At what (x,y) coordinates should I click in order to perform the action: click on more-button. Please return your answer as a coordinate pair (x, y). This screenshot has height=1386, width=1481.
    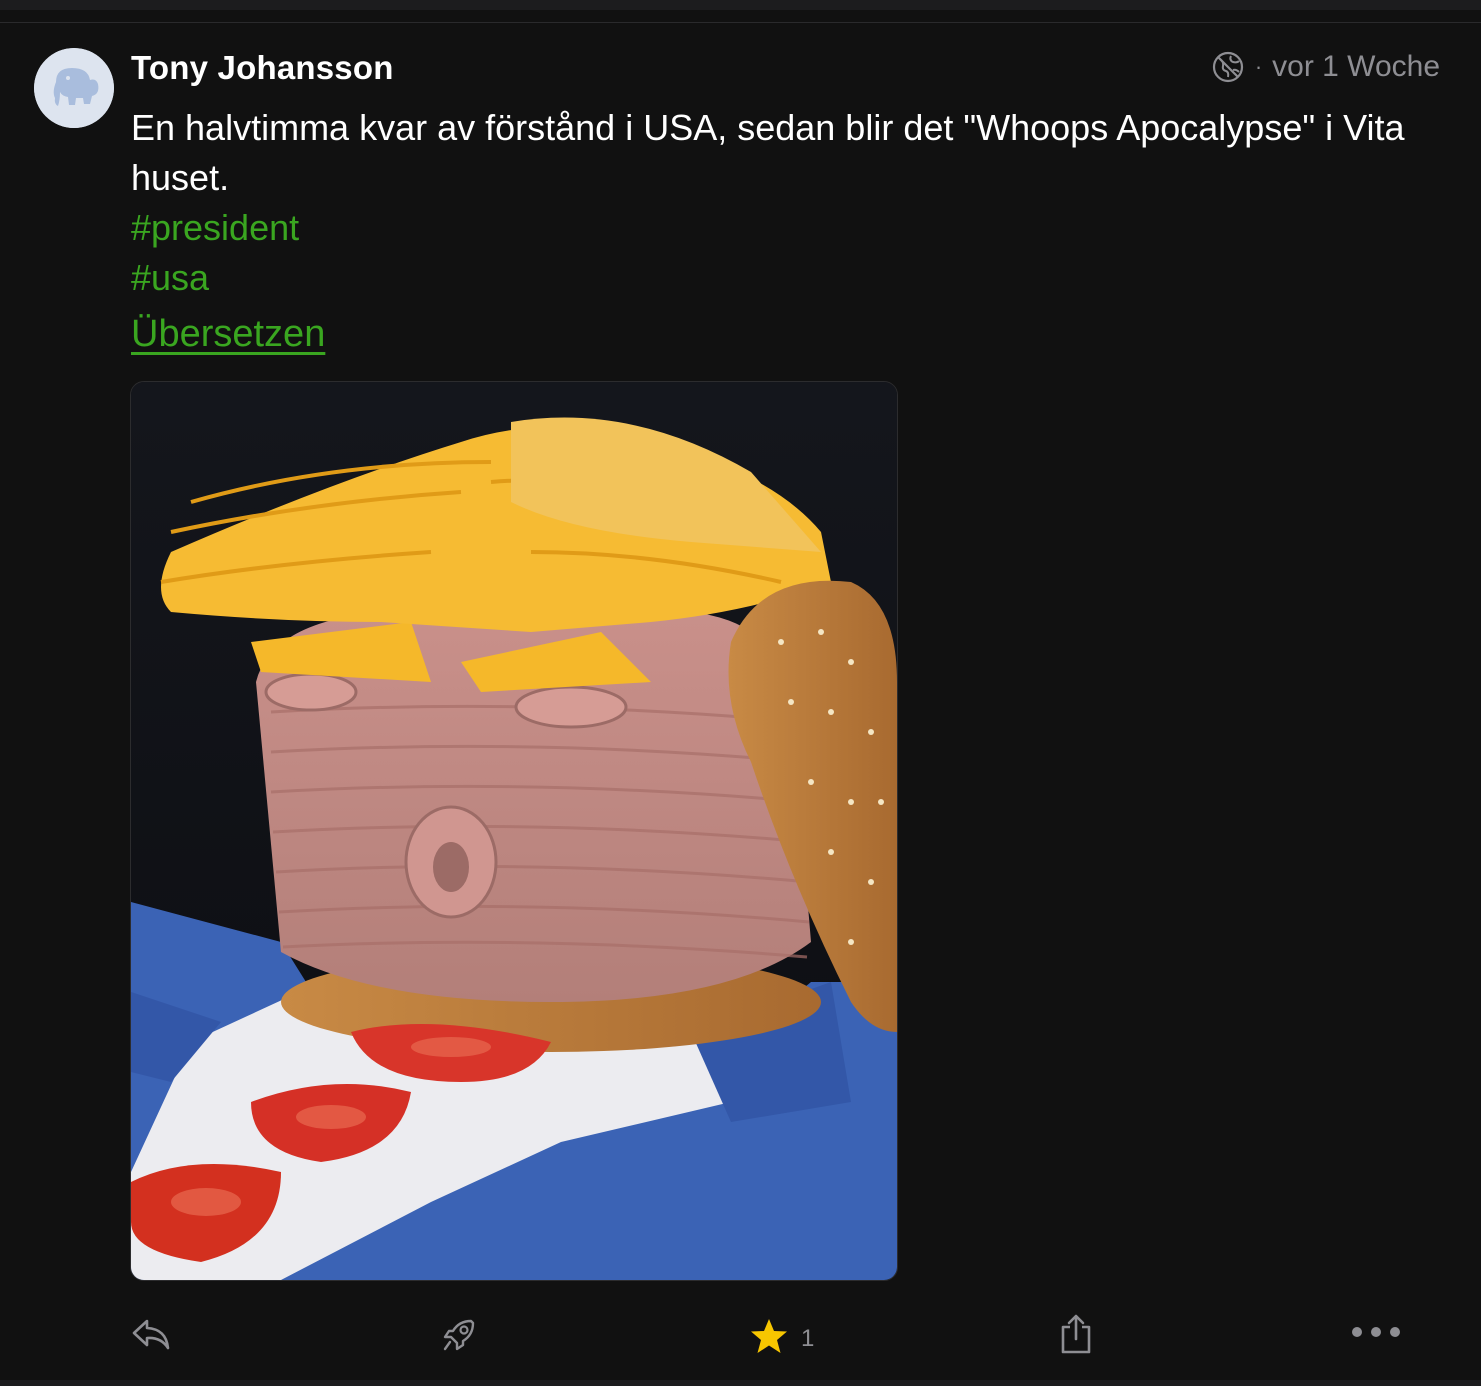
    Looking at the image, I should click on (1376, 1334).